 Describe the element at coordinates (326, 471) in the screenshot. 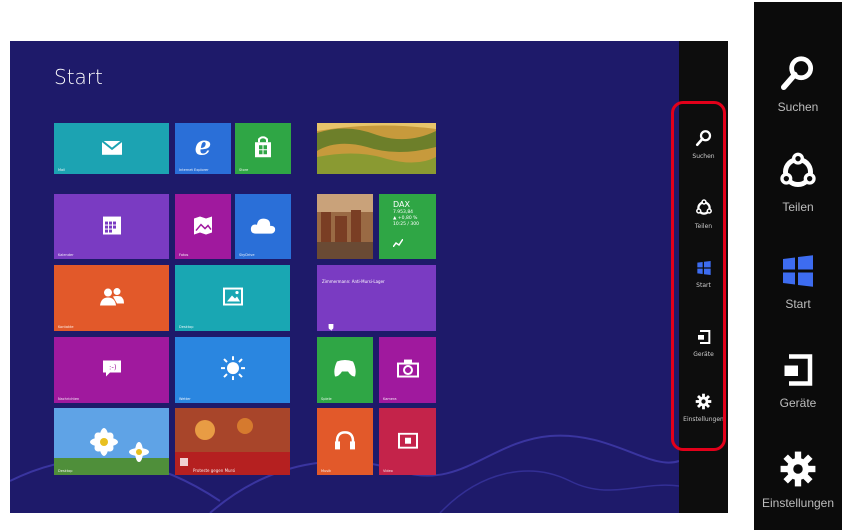

I see `tile-label: Musik` at that location.